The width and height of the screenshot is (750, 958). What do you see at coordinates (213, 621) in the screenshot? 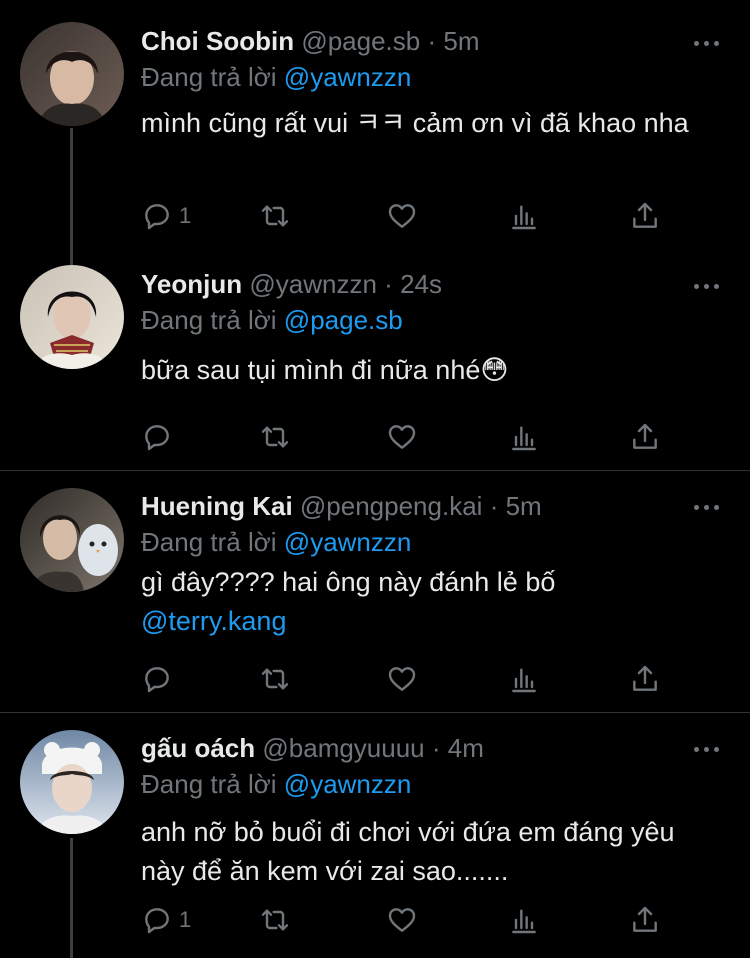
I see `tweet-mention-link: @terry.kang` at bounding box center [213, 621].